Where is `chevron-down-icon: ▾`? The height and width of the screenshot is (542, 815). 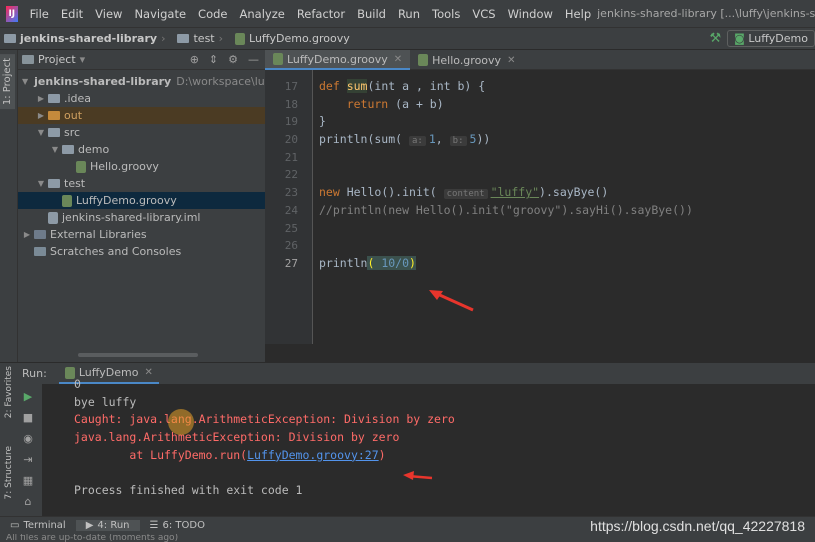 chevron-down-icon: ▾ is located at coordinates (83, 59).